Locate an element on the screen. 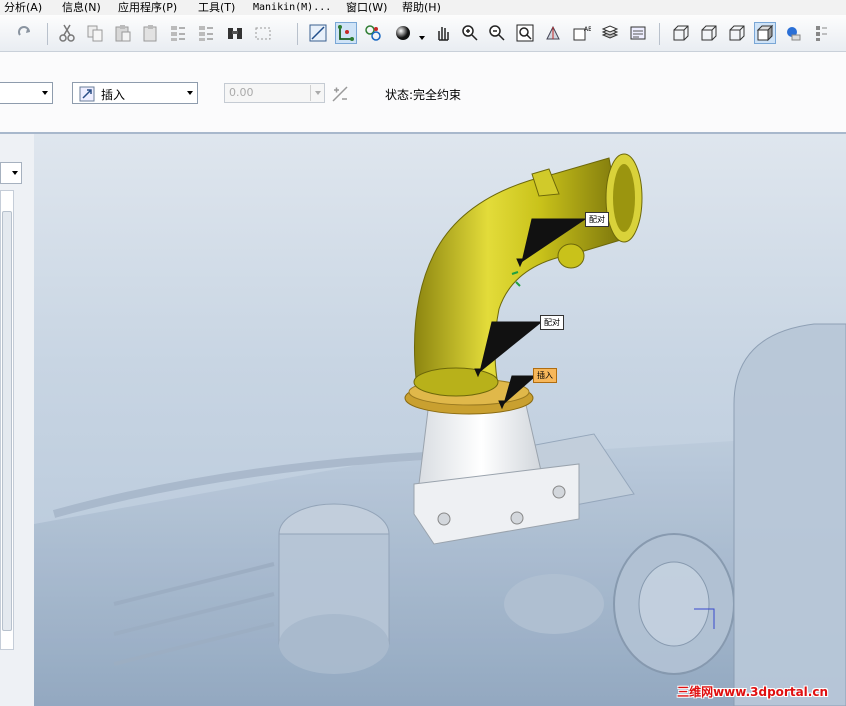 The height and width of the screenshot is (706, 846). constraint-label-align-2: 配对 is located at coordinates (552, 322).